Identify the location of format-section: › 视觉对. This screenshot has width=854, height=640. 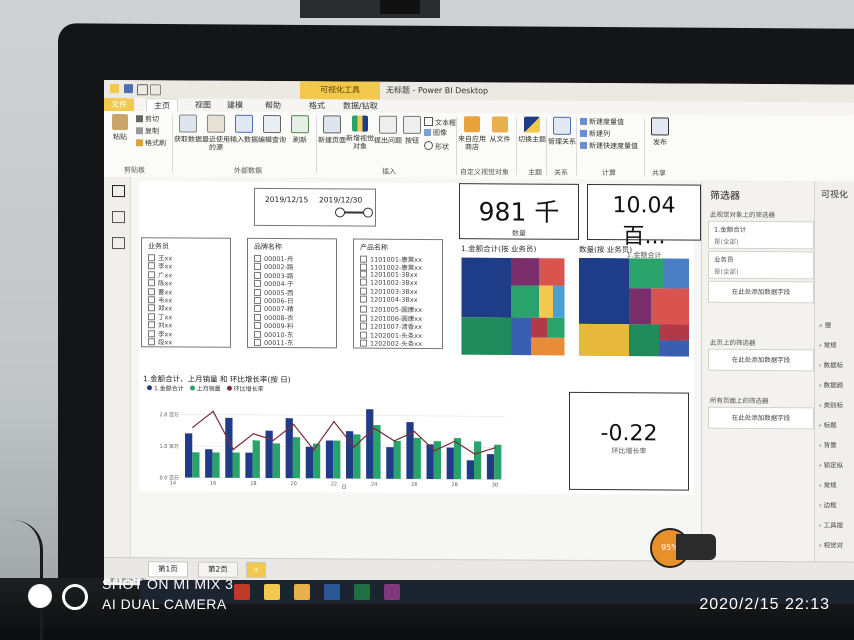
(831, 544).